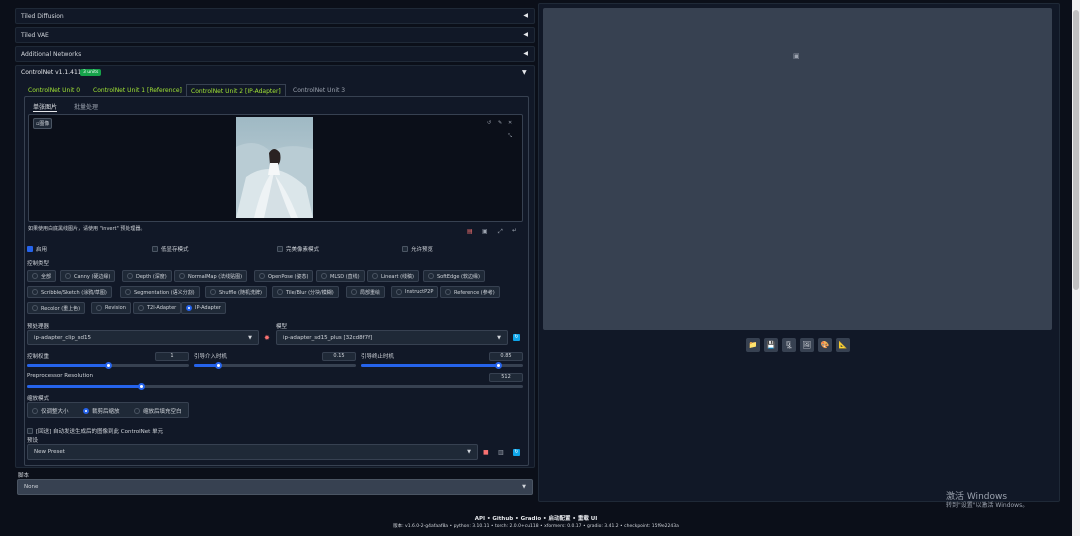 This screenshot has width=1080, height=536. I want to click on control-type-option: Reference (参考), so click(470, 292).